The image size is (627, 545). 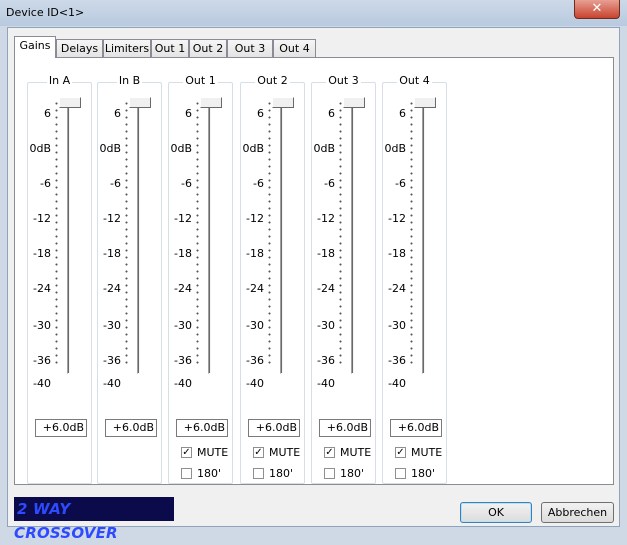 I want to click on channel-label: Out 3, so click(x=343, y=80).